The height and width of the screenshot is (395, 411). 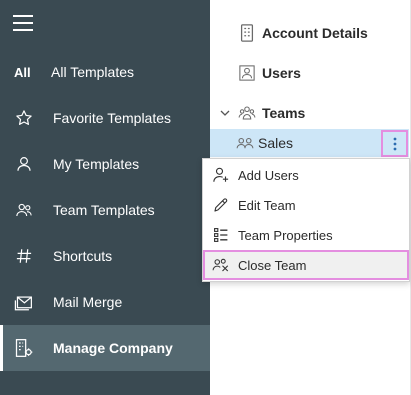 What do you see at coordinates (24, 348) in the screenshot?
I see `company-settings-icon` at bounding box center [24, 348].